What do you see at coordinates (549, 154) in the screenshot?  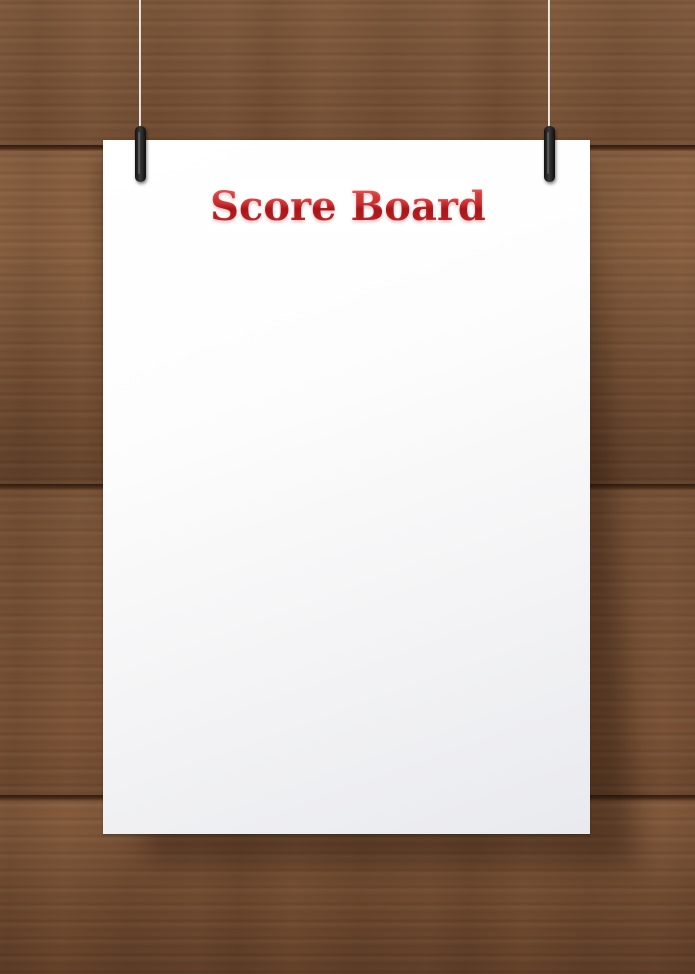 I see `binder-clip-right-icon` at bounding box center [549, 154].